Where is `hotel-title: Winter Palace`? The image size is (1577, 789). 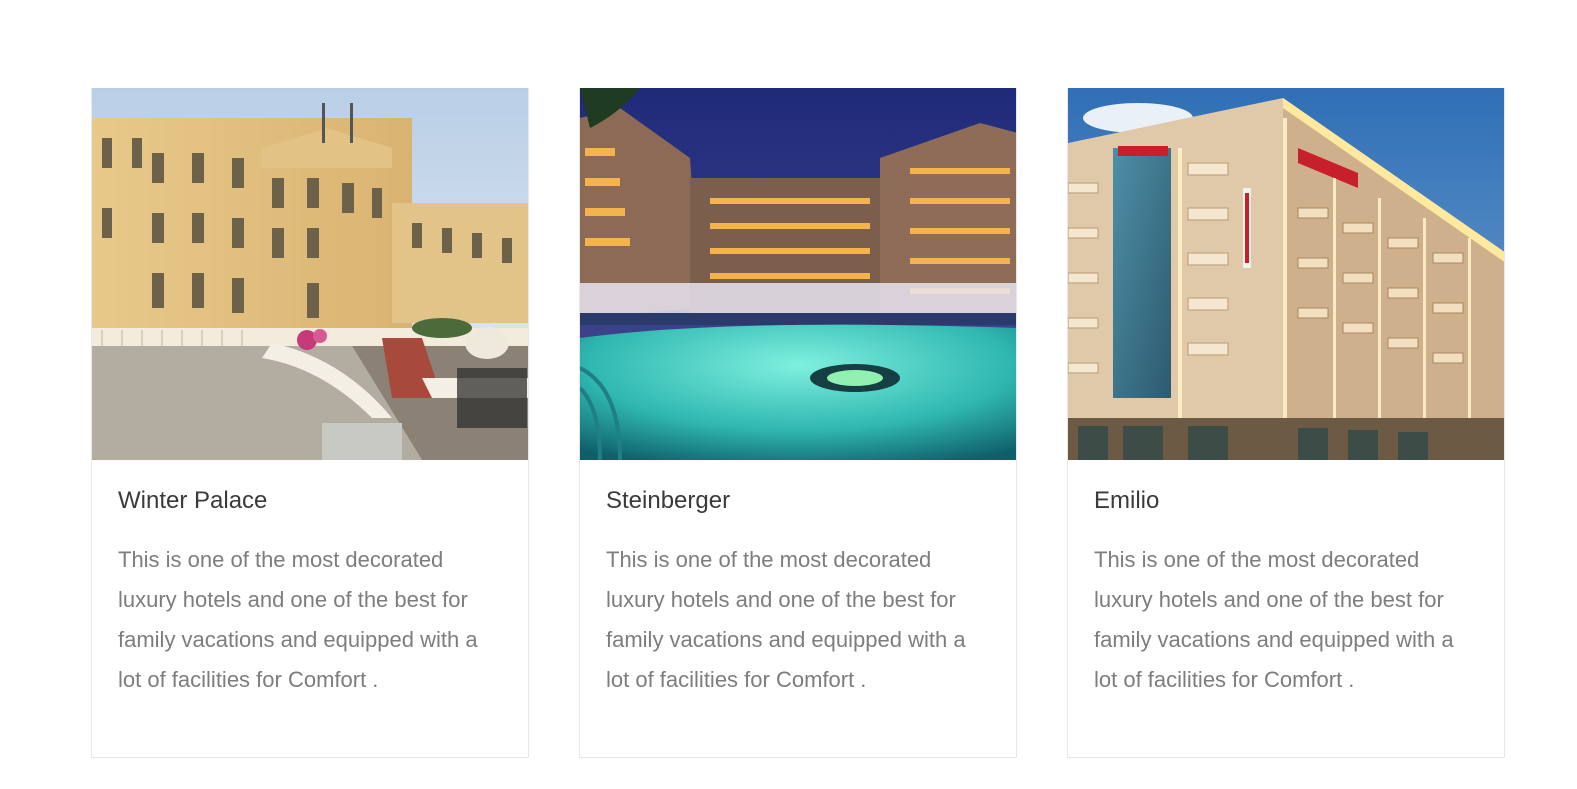 hotel-title: Winter Palace is located at coordinates (310, 501).